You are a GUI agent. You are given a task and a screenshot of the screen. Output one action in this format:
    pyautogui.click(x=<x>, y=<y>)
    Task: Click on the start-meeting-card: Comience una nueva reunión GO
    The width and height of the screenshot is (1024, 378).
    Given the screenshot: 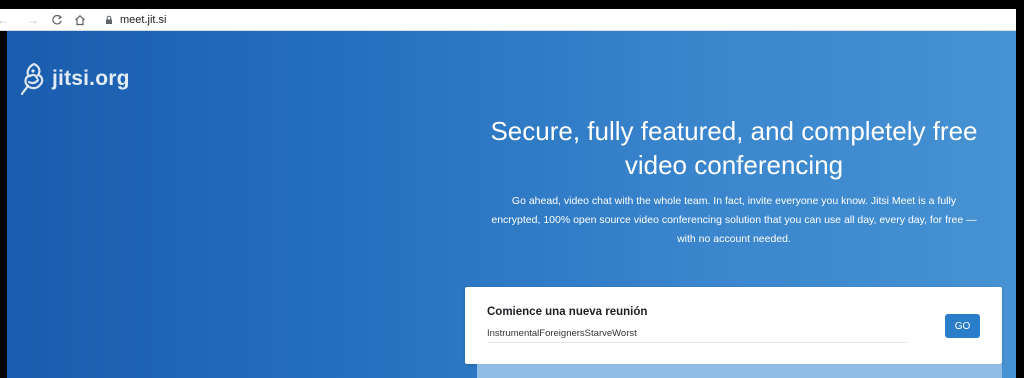 What is the action you would take?
    pyautogui.click(x=733, y=325)
    